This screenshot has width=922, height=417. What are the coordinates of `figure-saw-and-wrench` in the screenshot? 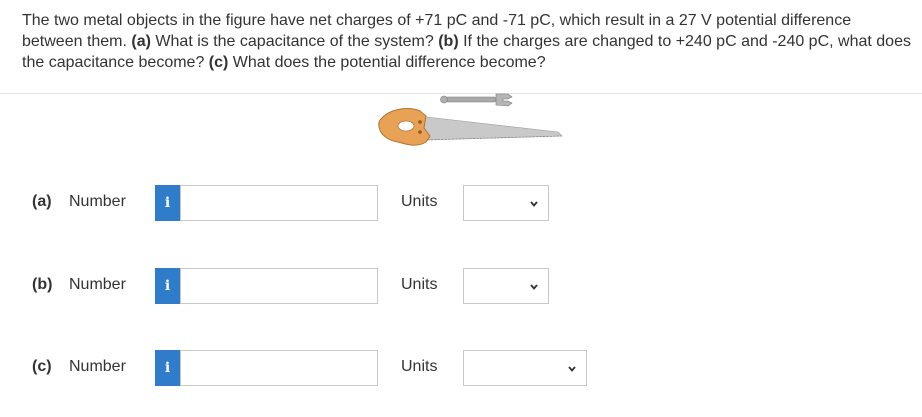 It's located at (470, 119).